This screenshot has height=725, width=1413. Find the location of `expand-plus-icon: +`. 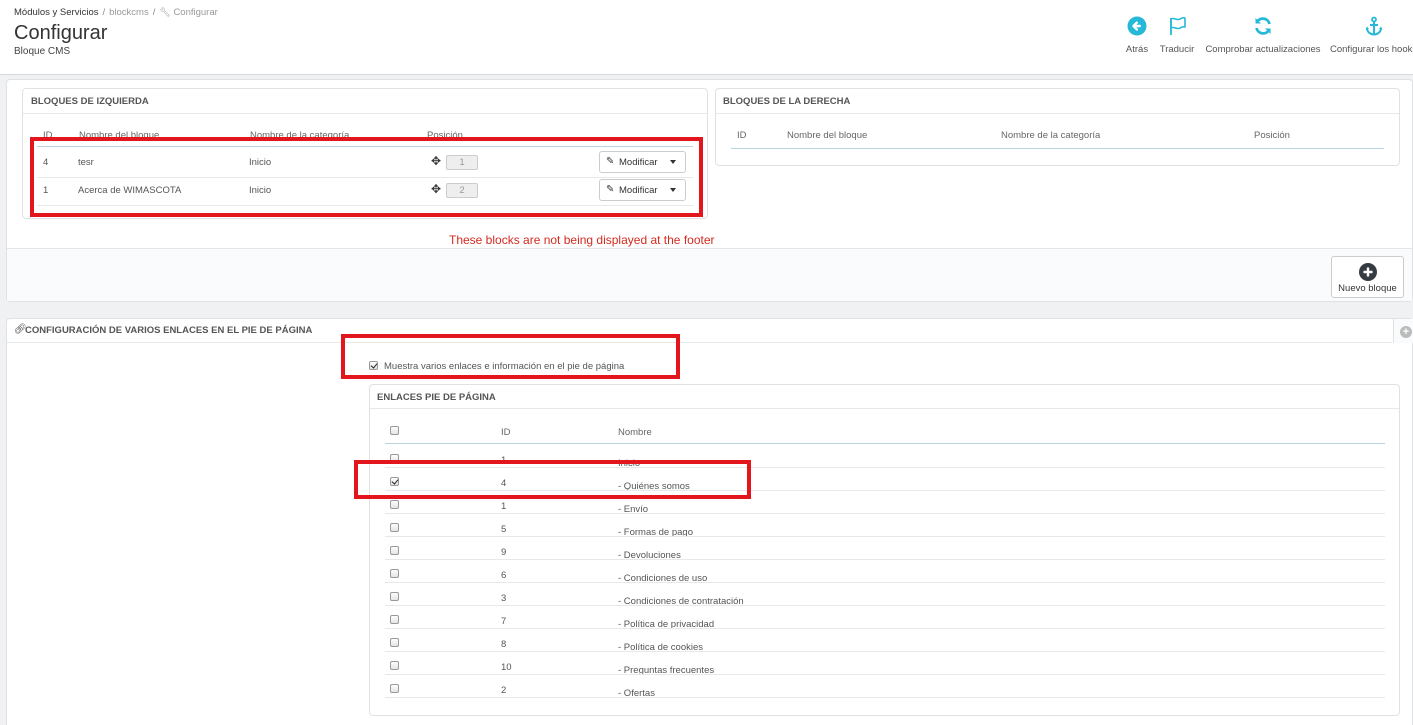

expand-plus-icon: + is located at coordinates (1406, 332).